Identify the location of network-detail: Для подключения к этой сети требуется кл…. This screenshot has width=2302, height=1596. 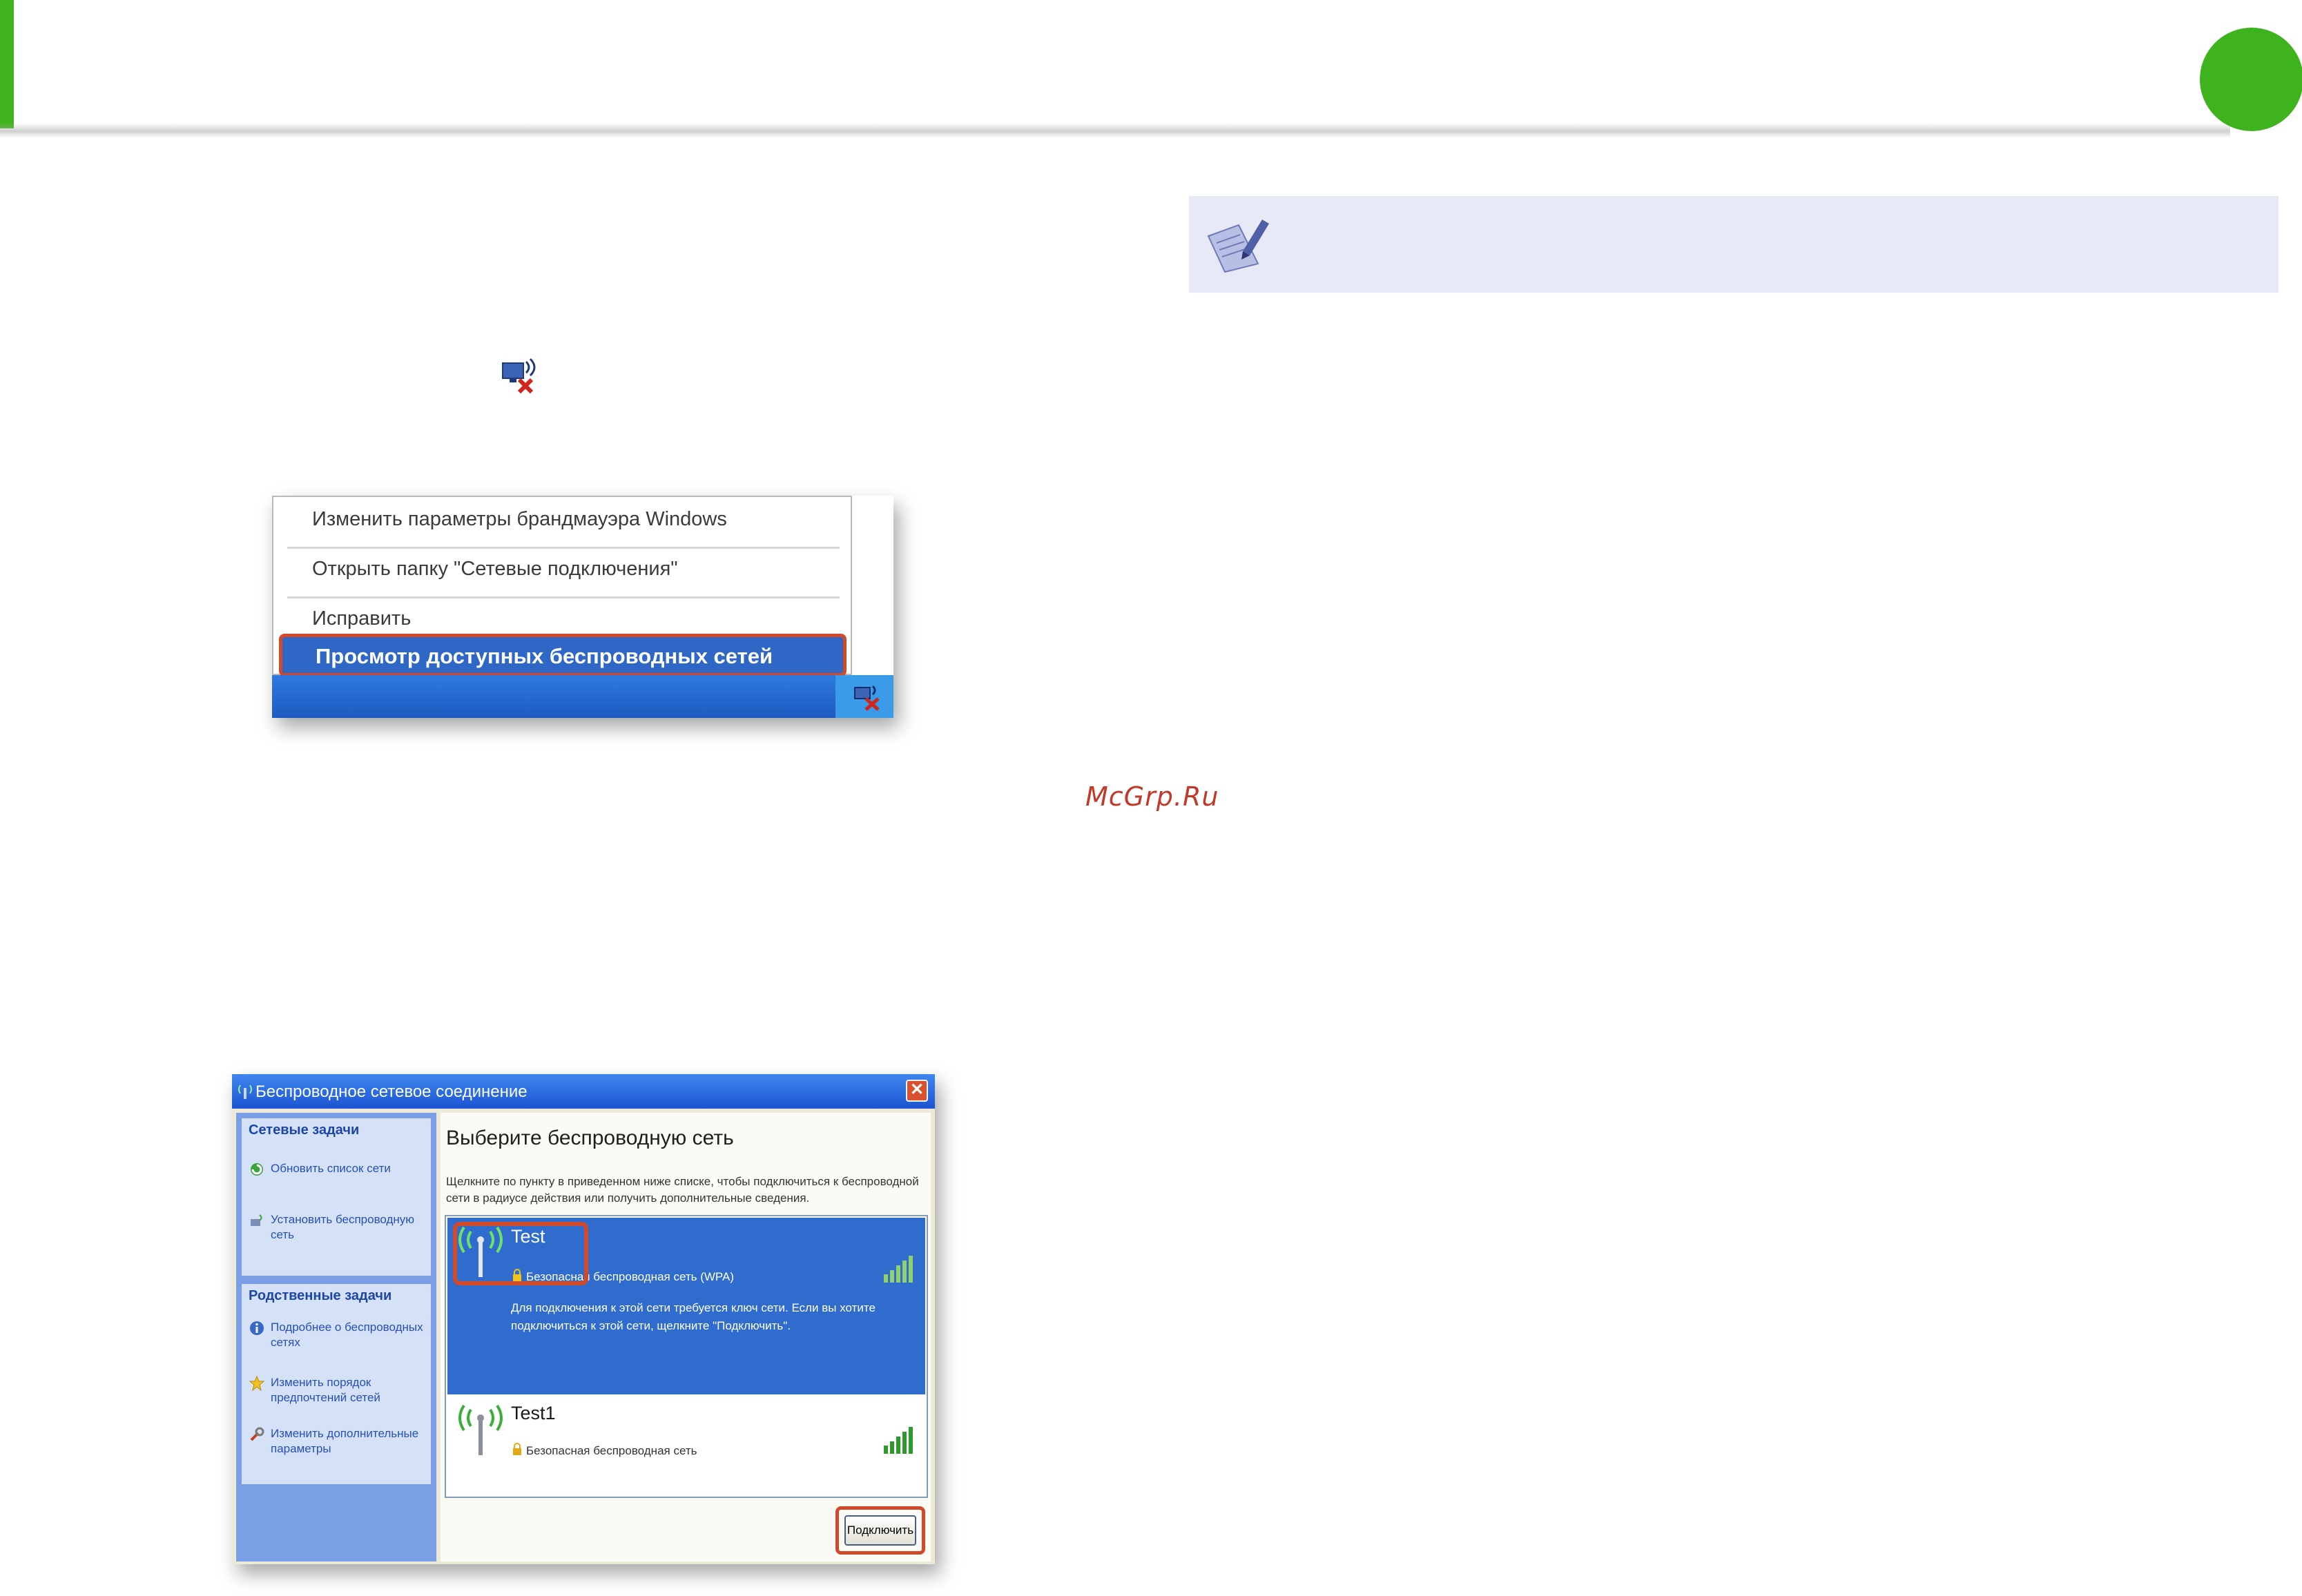
(693, 1316).